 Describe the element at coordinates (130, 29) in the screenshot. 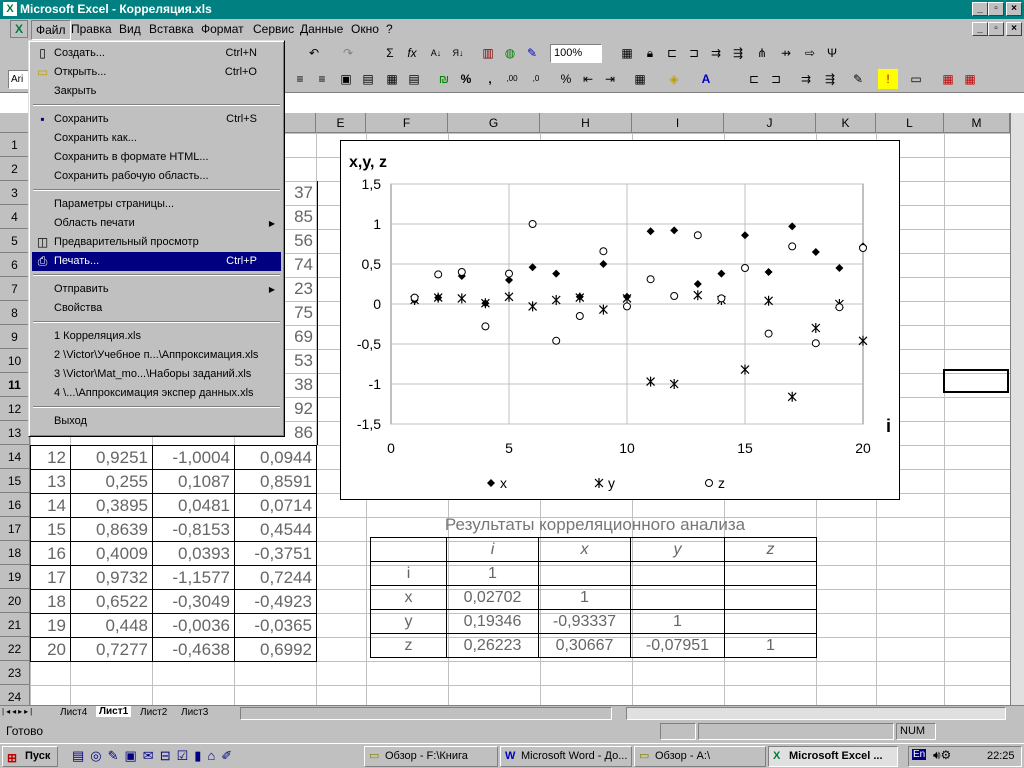

I see `menu-view: Вид` at that location.